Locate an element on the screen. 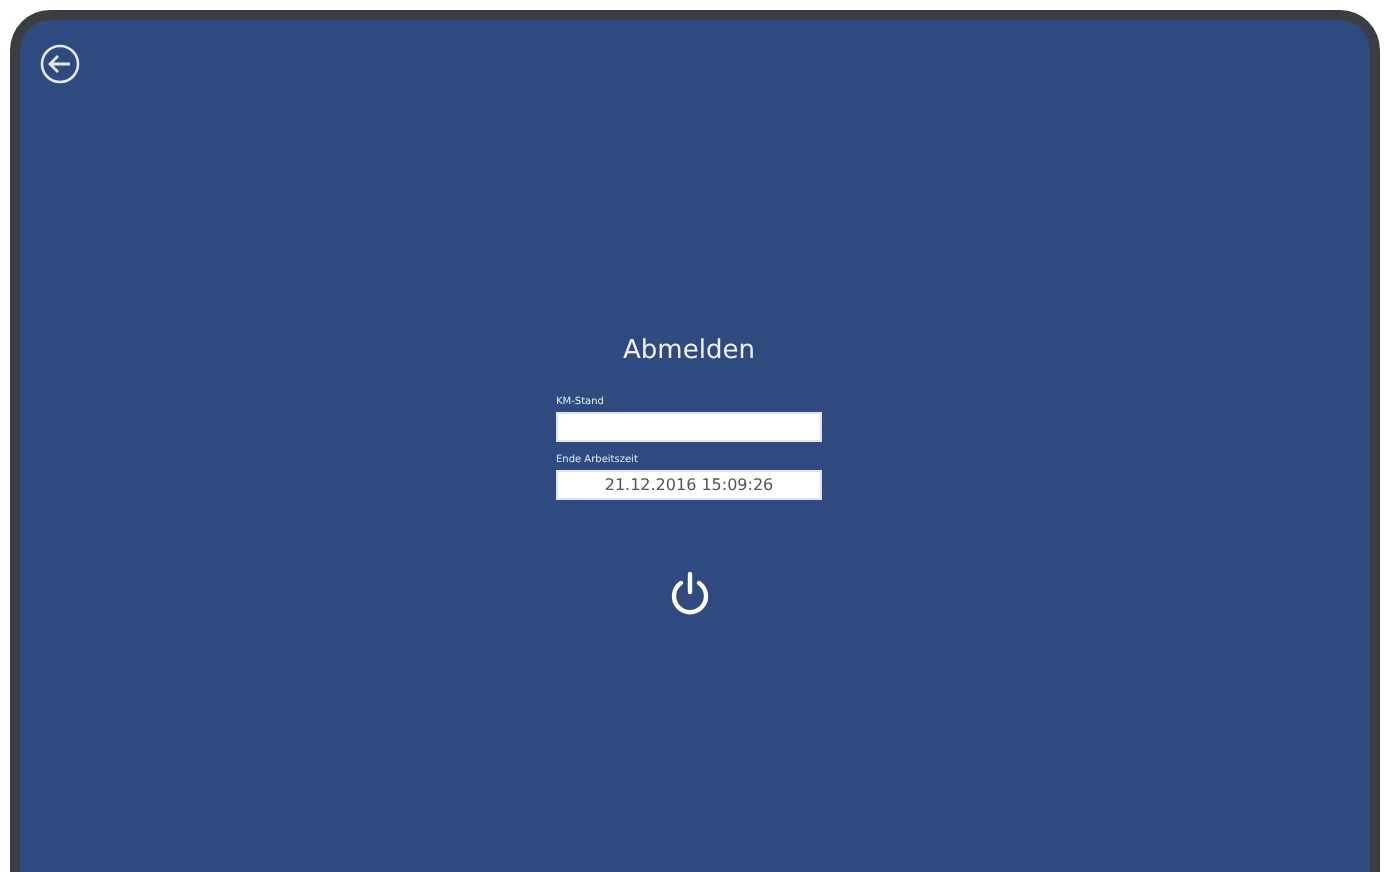 This screenshot has width=1384, height=872. input-field: 21.12.2016 15:09:26 is located at coordinates (689, 485).